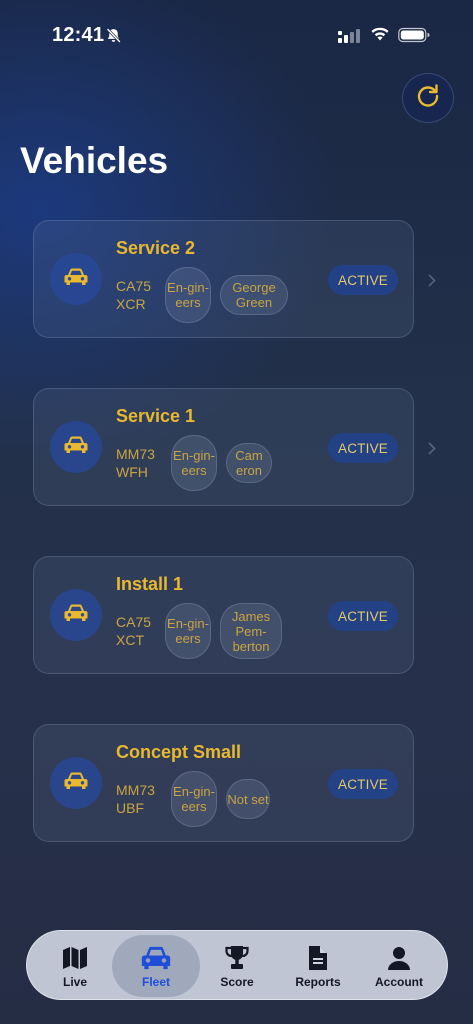 This screenshot has width=473, height=1024. What do you see at coordinates (380, 36) in the screenshot?
I see `wifi-icon` at bounding box center [380, 36].